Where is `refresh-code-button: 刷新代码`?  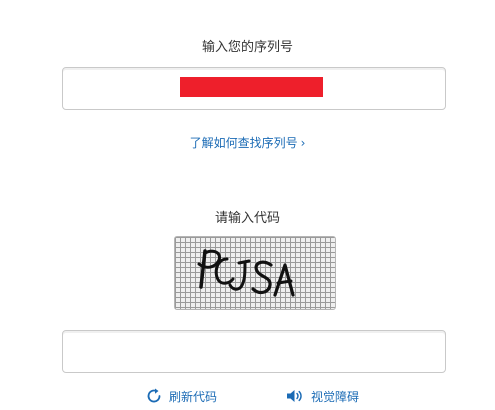 refresh-code-button: 刷新代码 is located at coordinates (181, 396).